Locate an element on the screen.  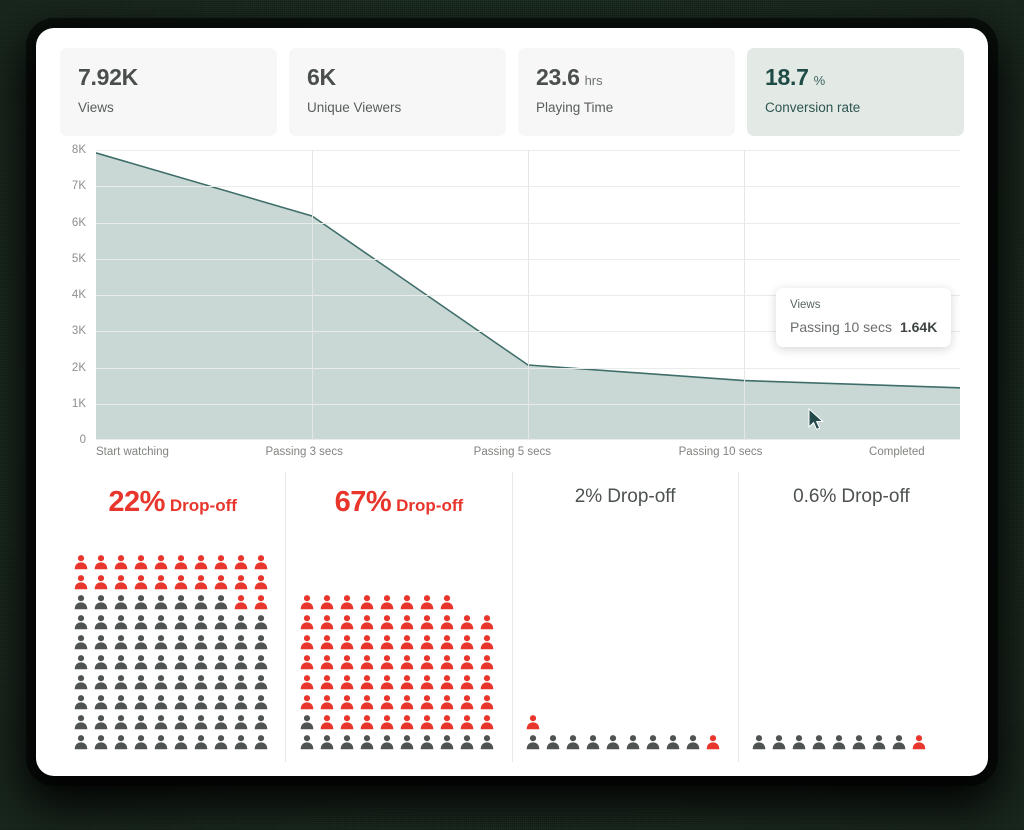
stat-card-playing-time: 23.6 hrs Playing Time is located at coordinates (626, 92).